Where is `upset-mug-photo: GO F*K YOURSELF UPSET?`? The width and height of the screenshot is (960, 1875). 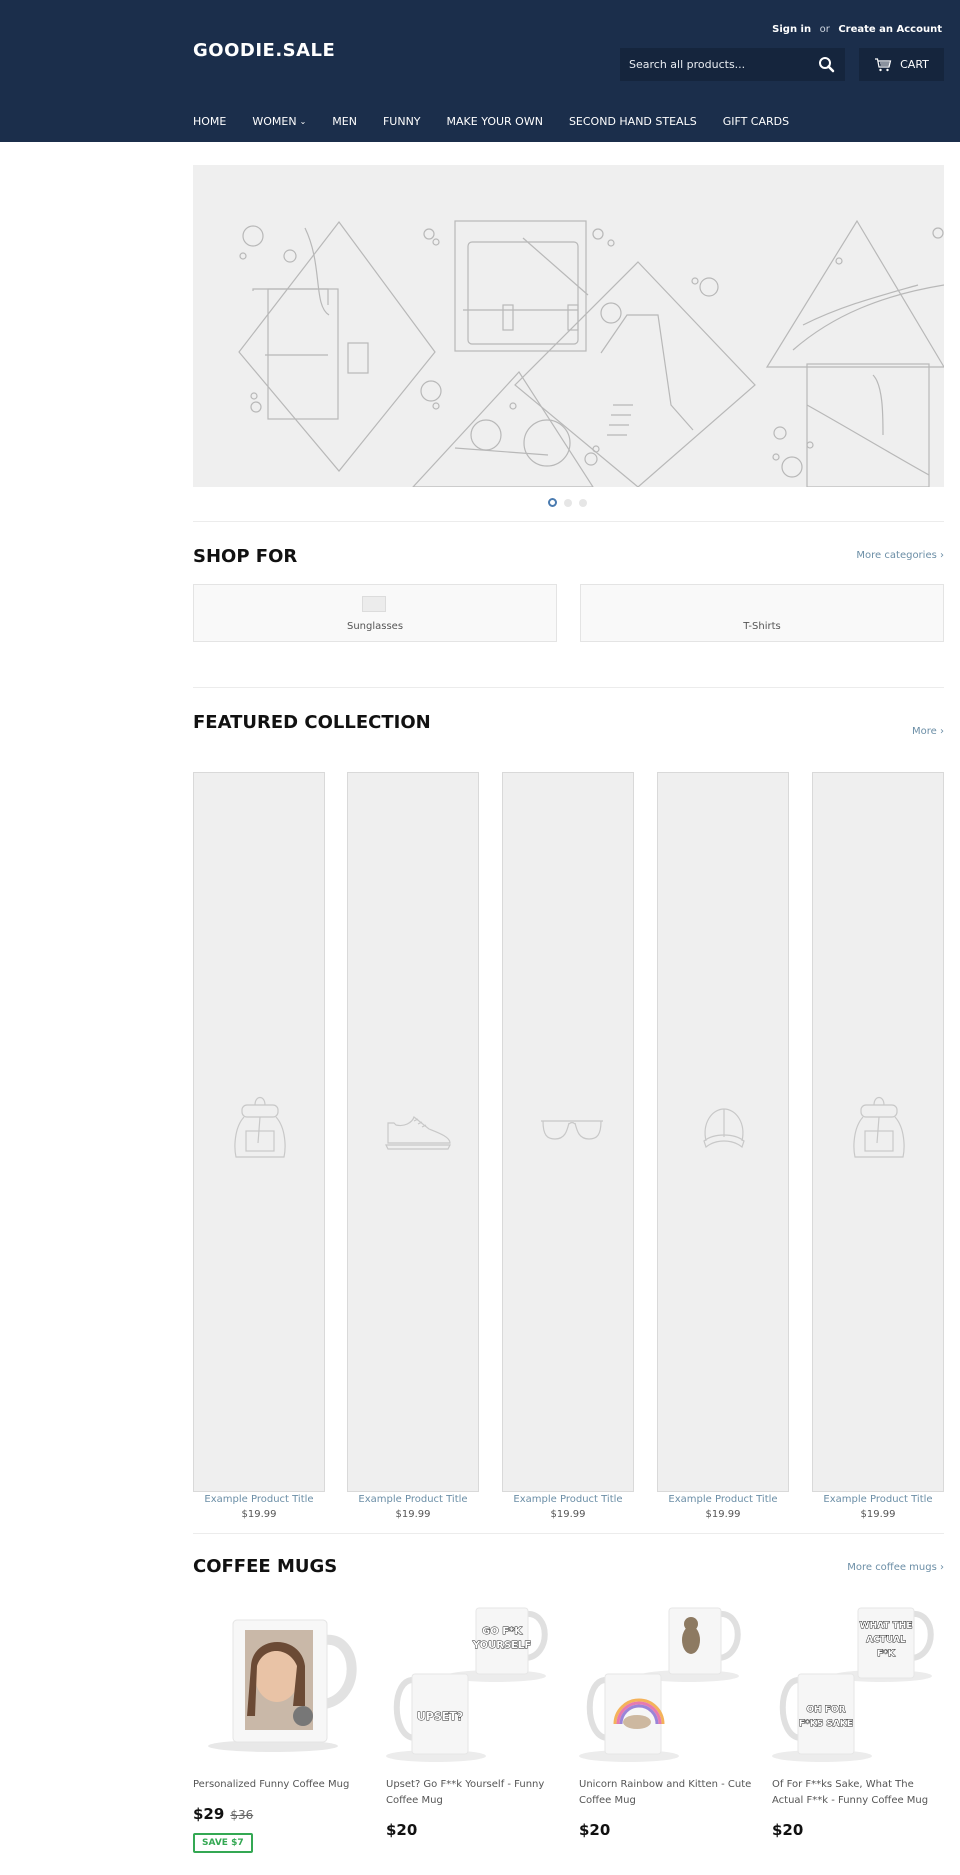
upset-mug-photo: GO F*K YOURSELF UPSET? is located at coordinates (467, 1684).